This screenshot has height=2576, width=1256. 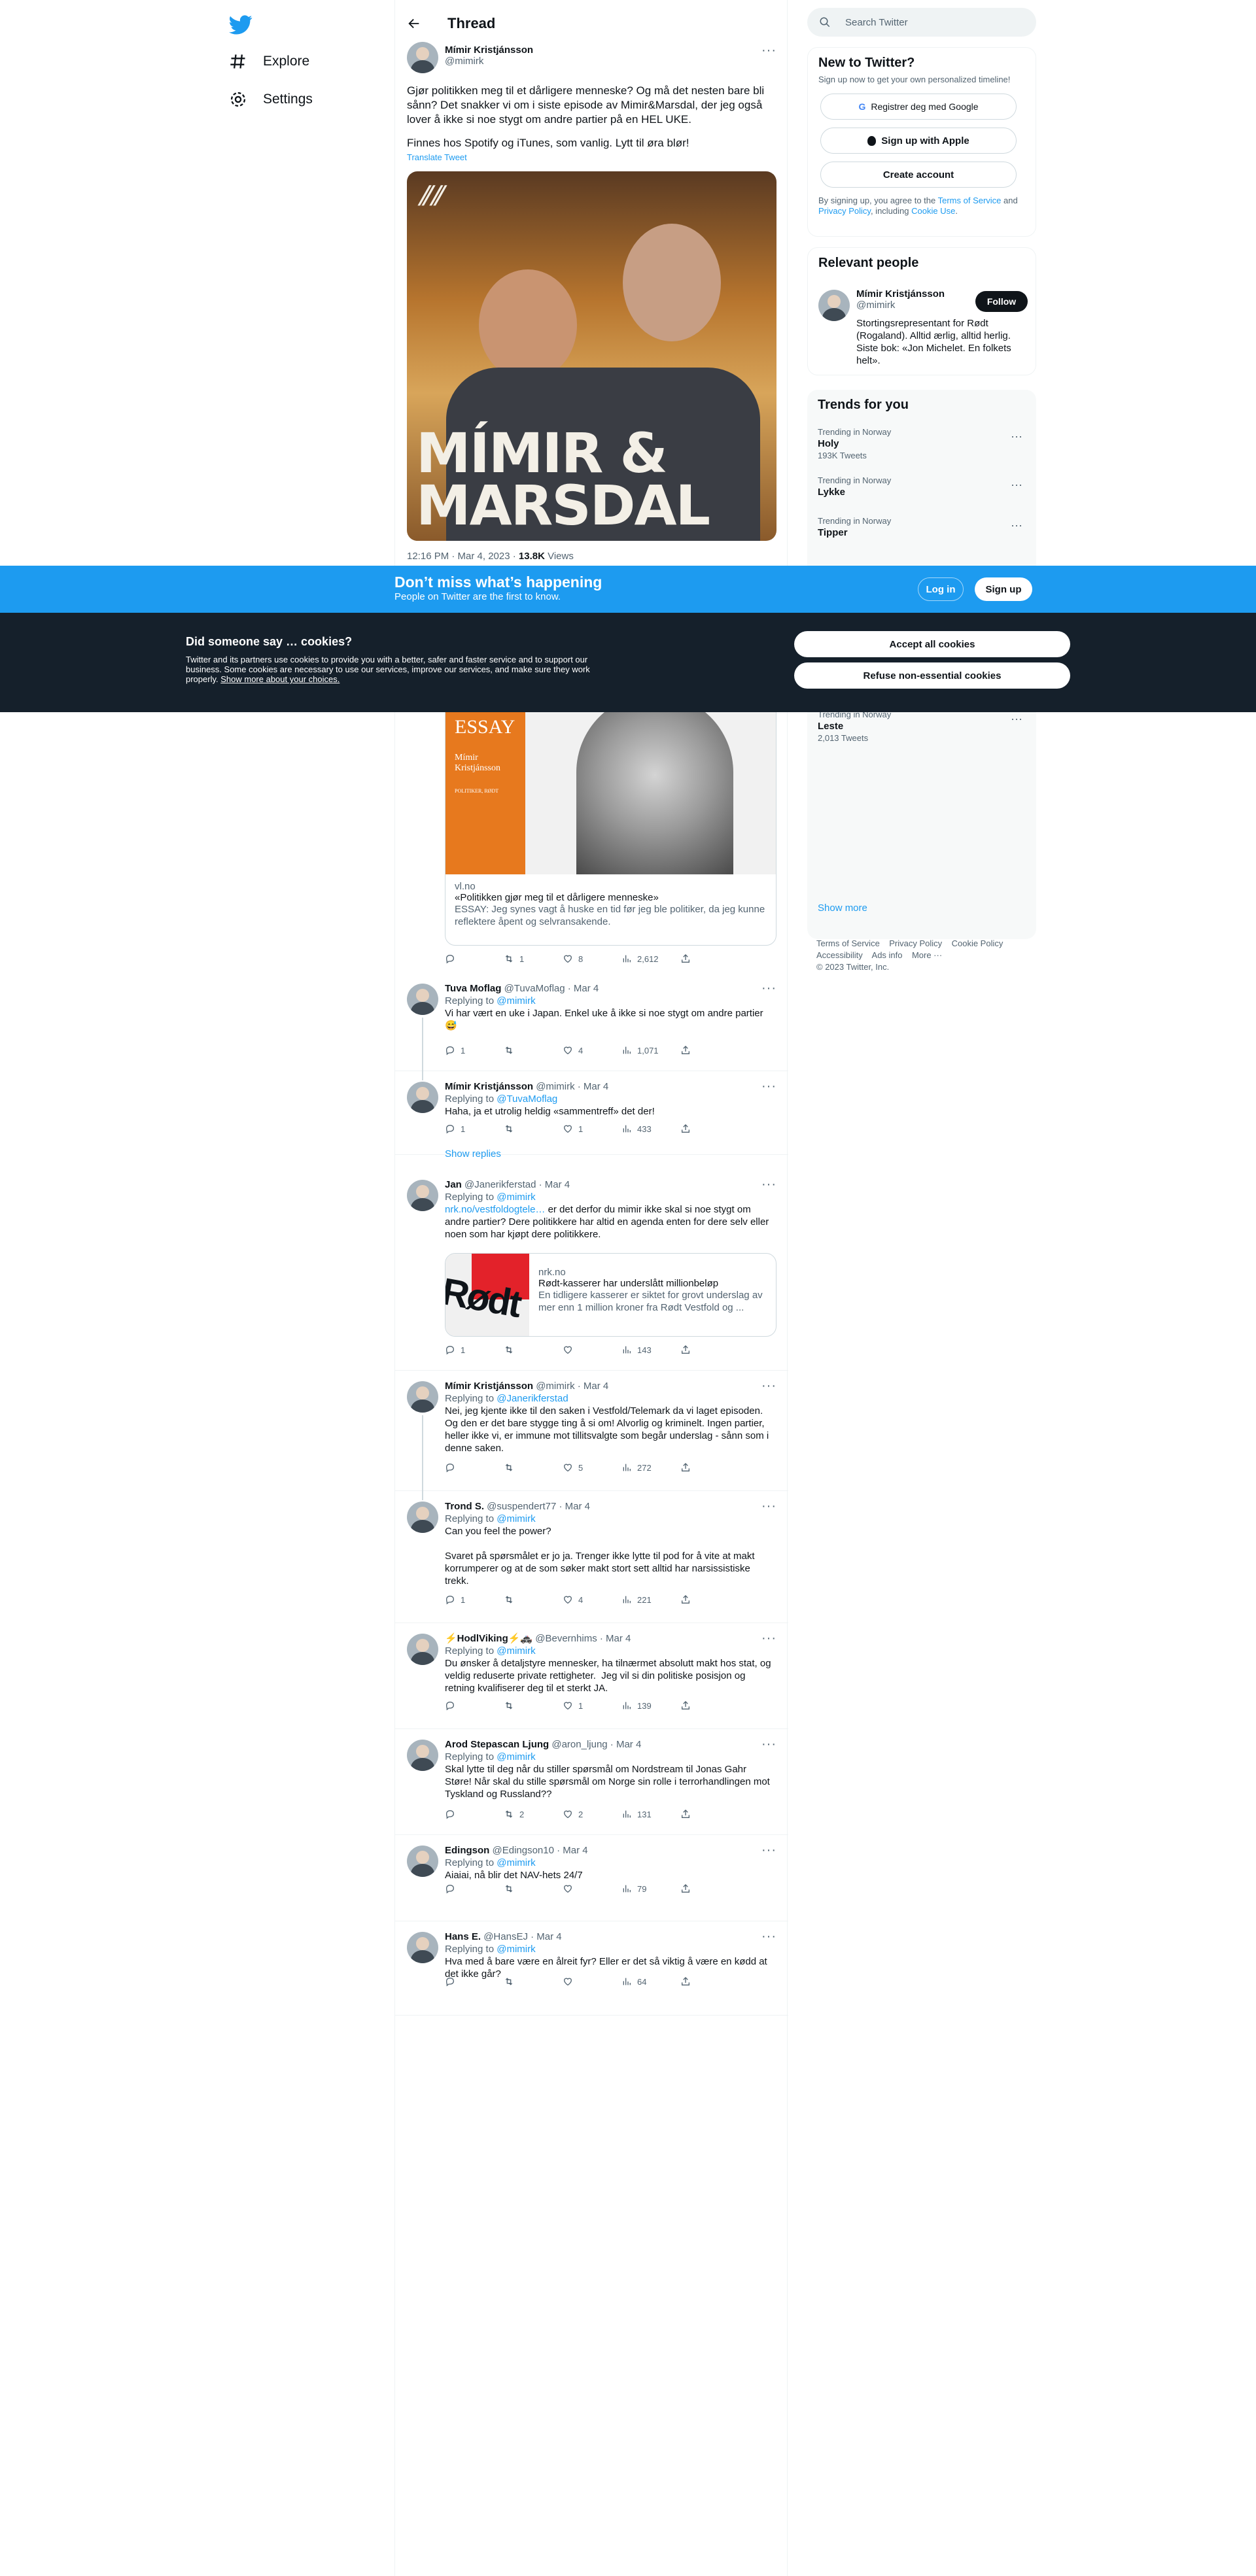 What do you see at coordinates (465, 1507) in the screenshot?
I see `reply-author-name: Trond S.` at bounding box center [465, 1507].